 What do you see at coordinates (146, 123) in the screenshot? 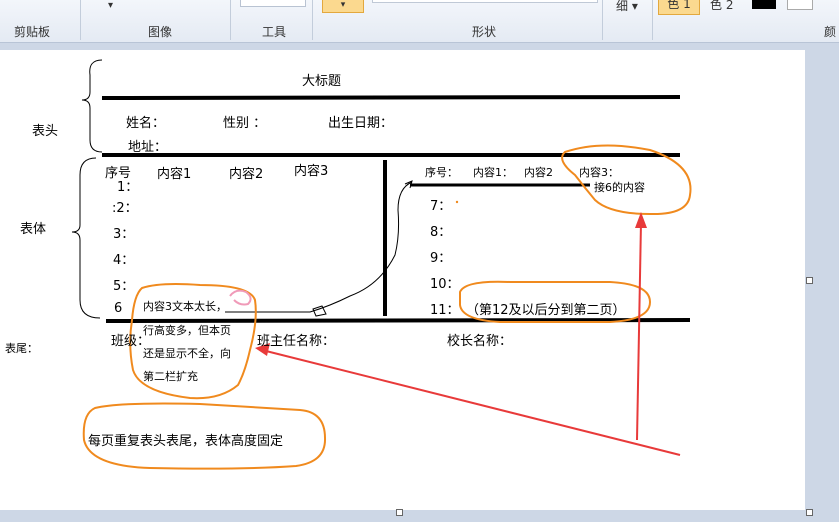
I see `name-label: 姓名：` at bounding box center [146, 123].